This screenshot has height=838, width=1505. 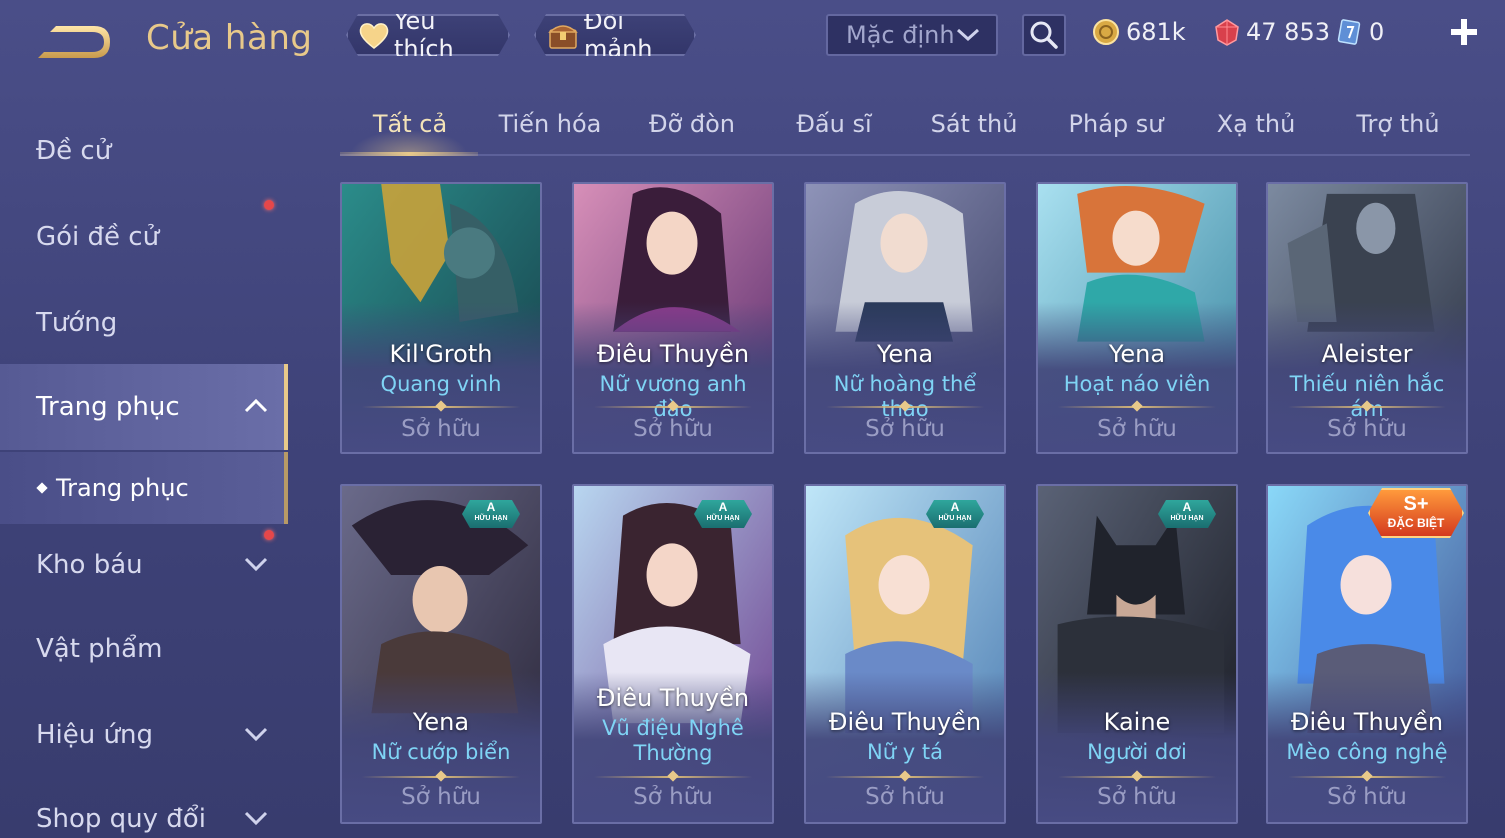 I want to click on sort-dropdown: Mặc định, so click(x=912, y=35).